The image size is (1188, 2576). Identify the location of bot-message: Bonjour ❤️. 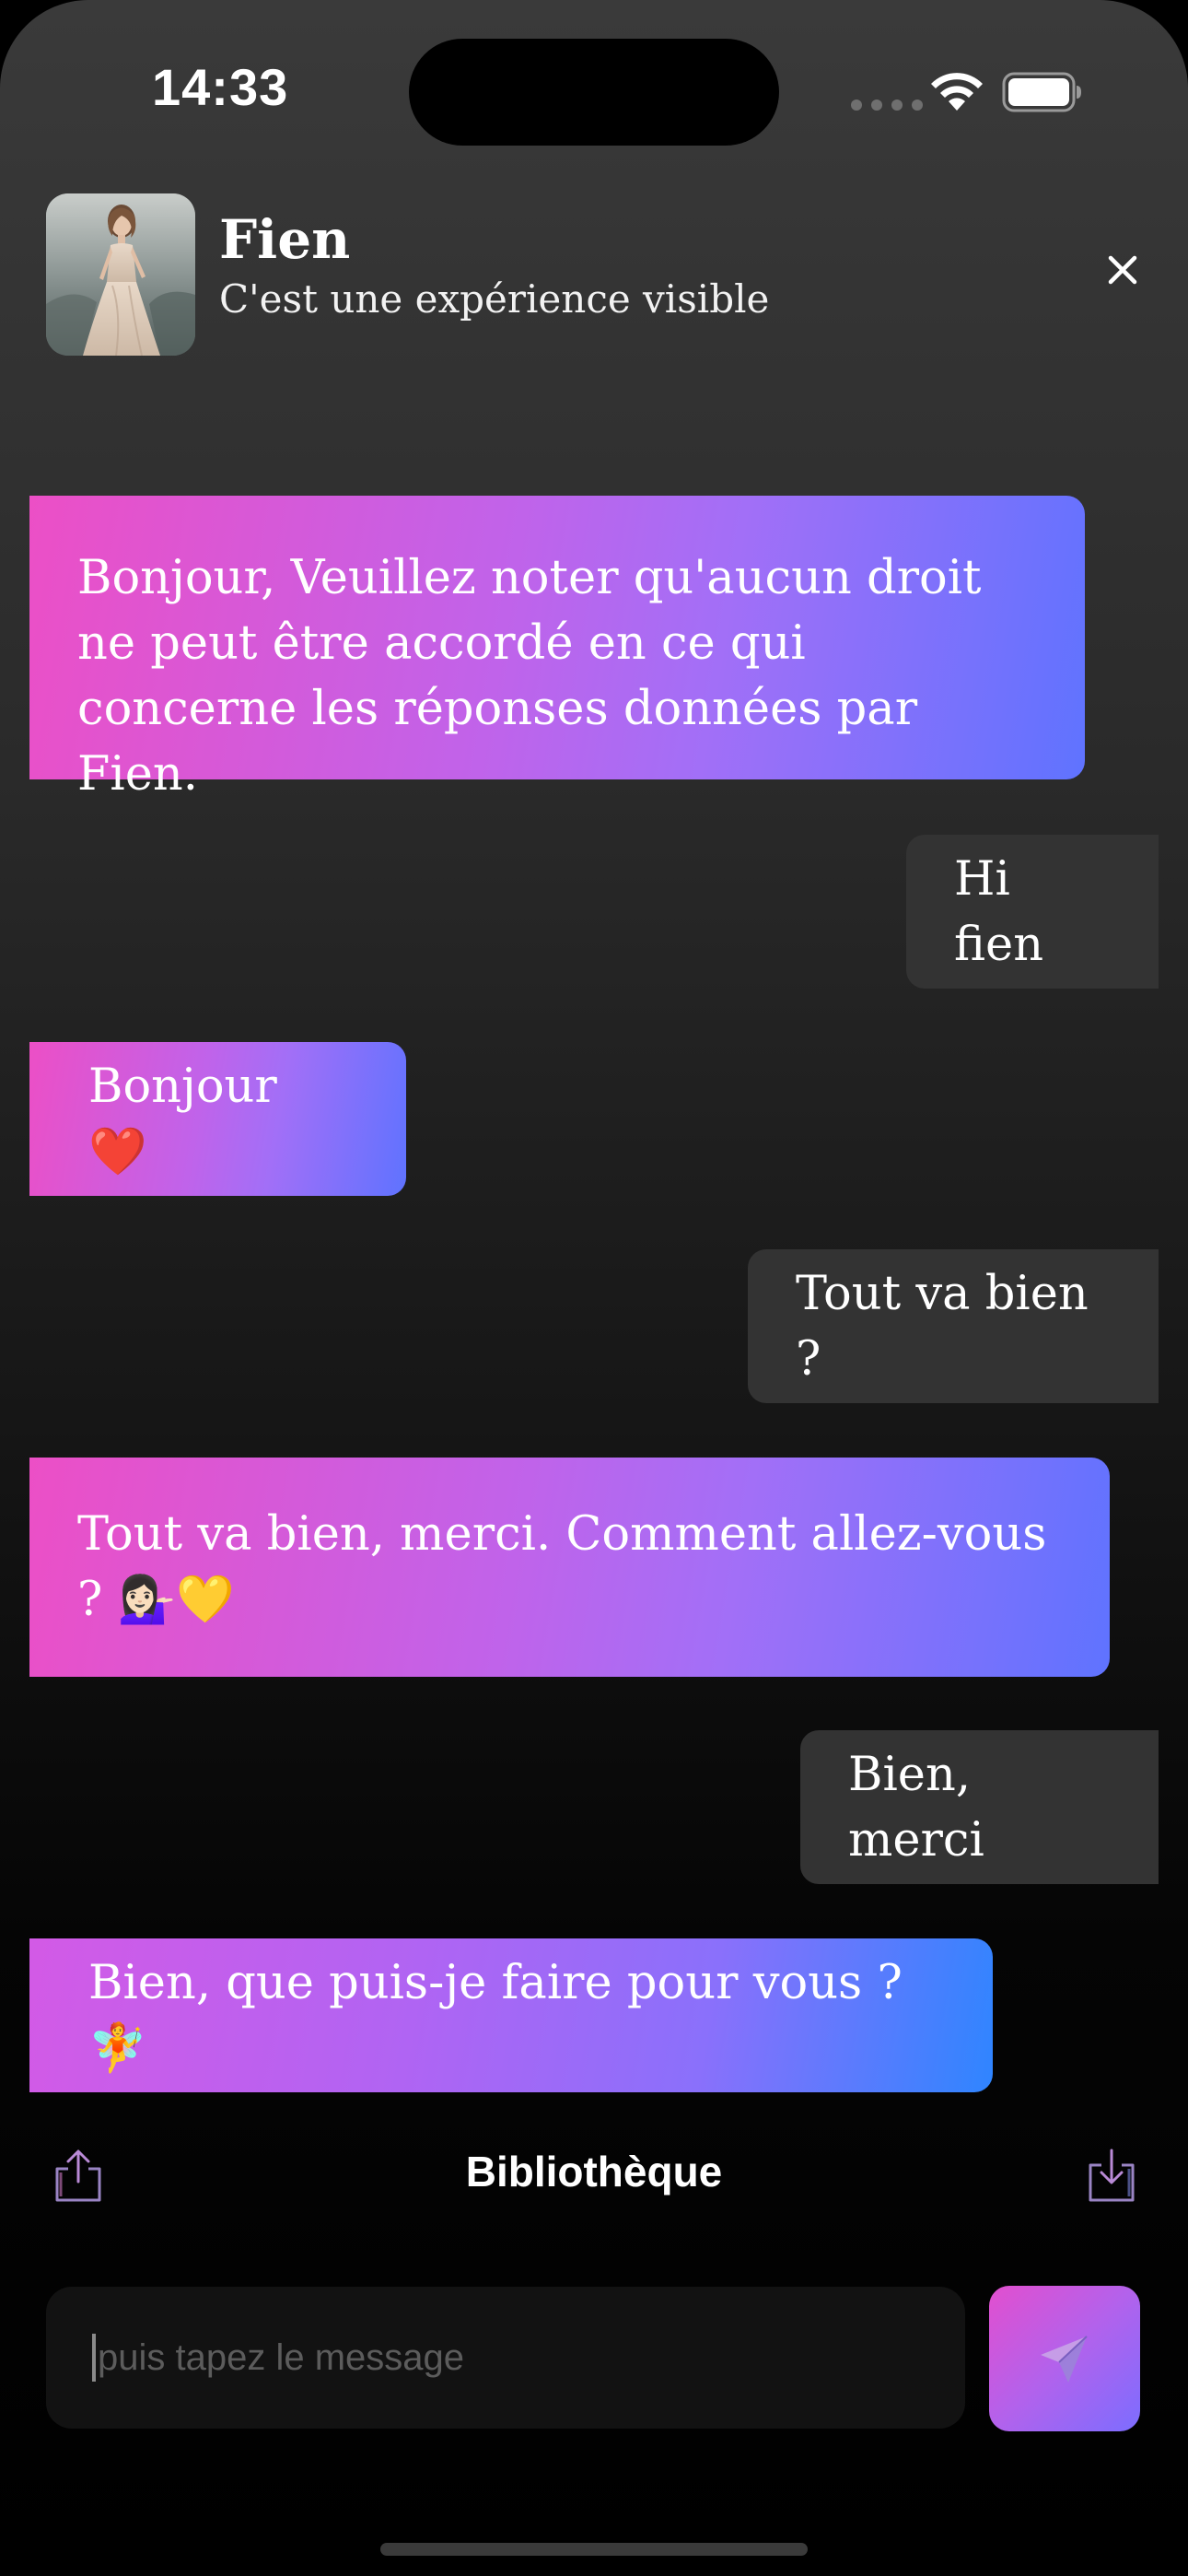
(218, 1119).